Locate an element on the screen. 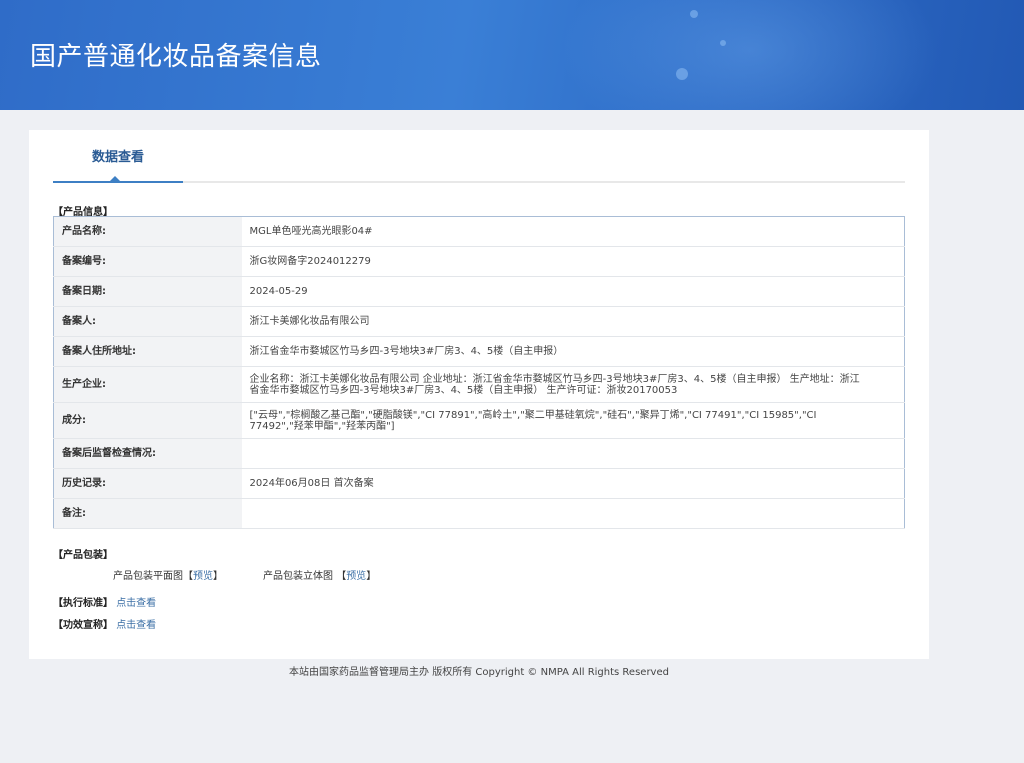  efficacy-row: 【功效宣称】 点击查看 is located at coordinates (104, 623).